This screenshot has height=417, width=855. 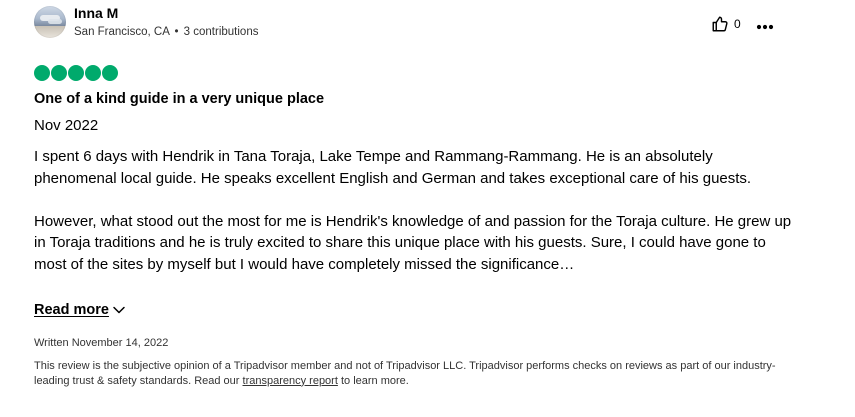 What do you see at coordinates (96, 13) in the screenshot?
I see `reviewer-name: Inna M` at bounding box center [96, 13].